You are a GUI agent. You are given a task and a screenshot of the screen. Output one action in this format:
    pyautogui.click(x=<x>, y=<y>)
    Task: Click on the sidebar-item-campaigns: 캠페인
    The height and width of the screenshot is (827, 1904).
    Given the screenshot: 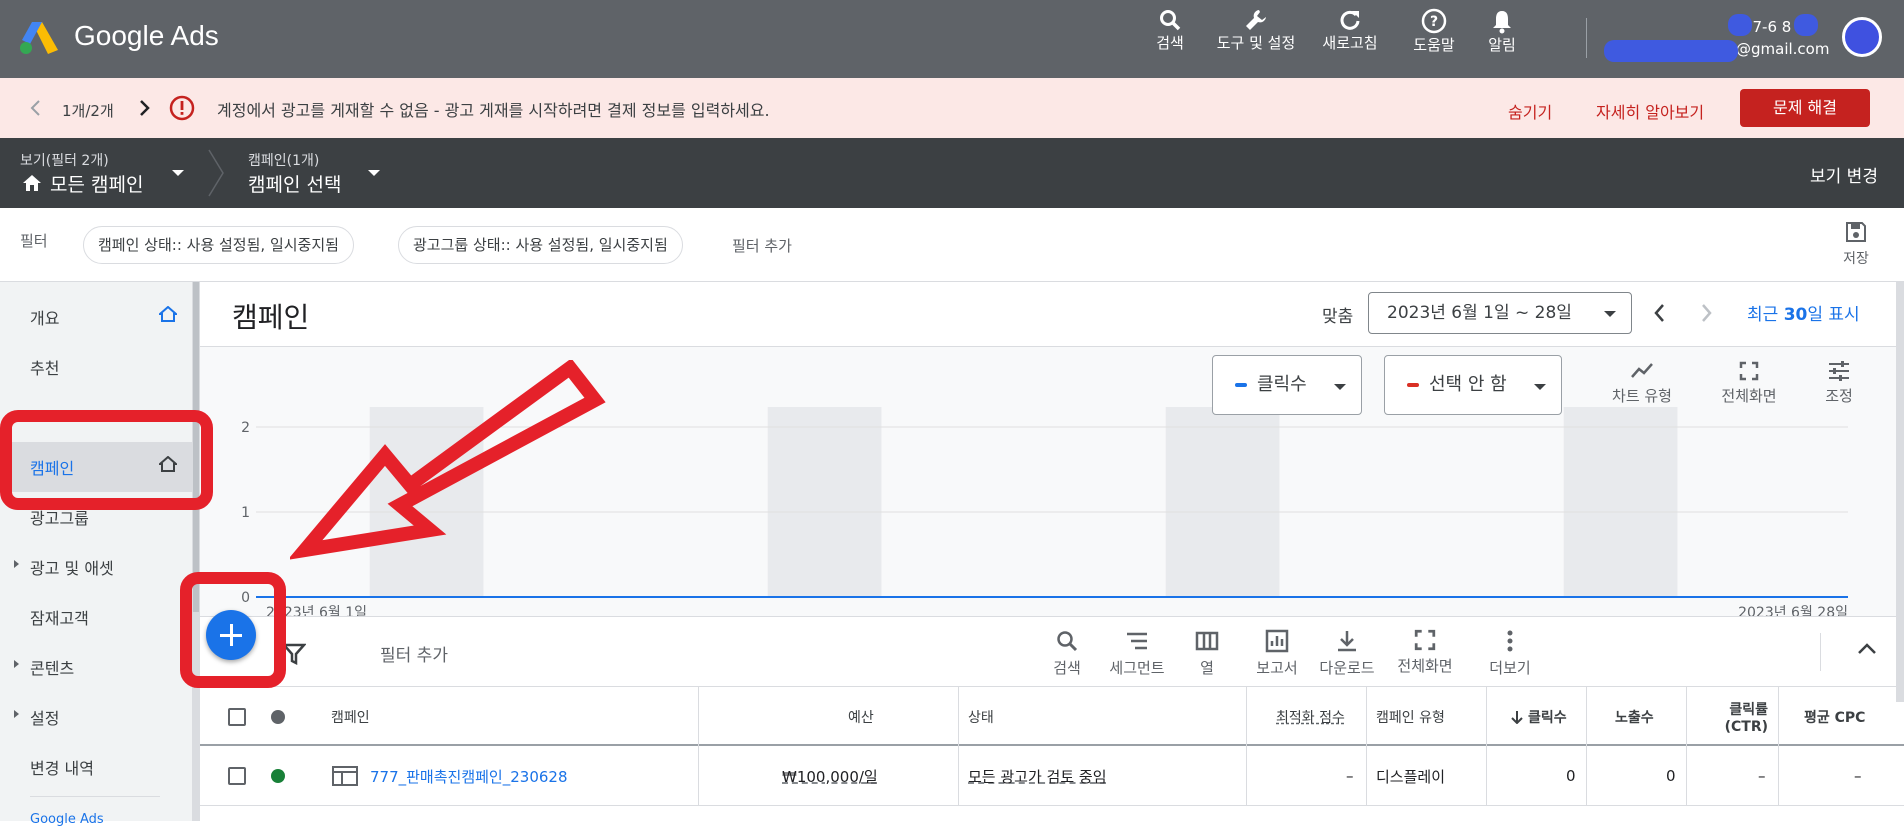 What is the action you would take?
    pyautogui.click(x=52, y=467)
    